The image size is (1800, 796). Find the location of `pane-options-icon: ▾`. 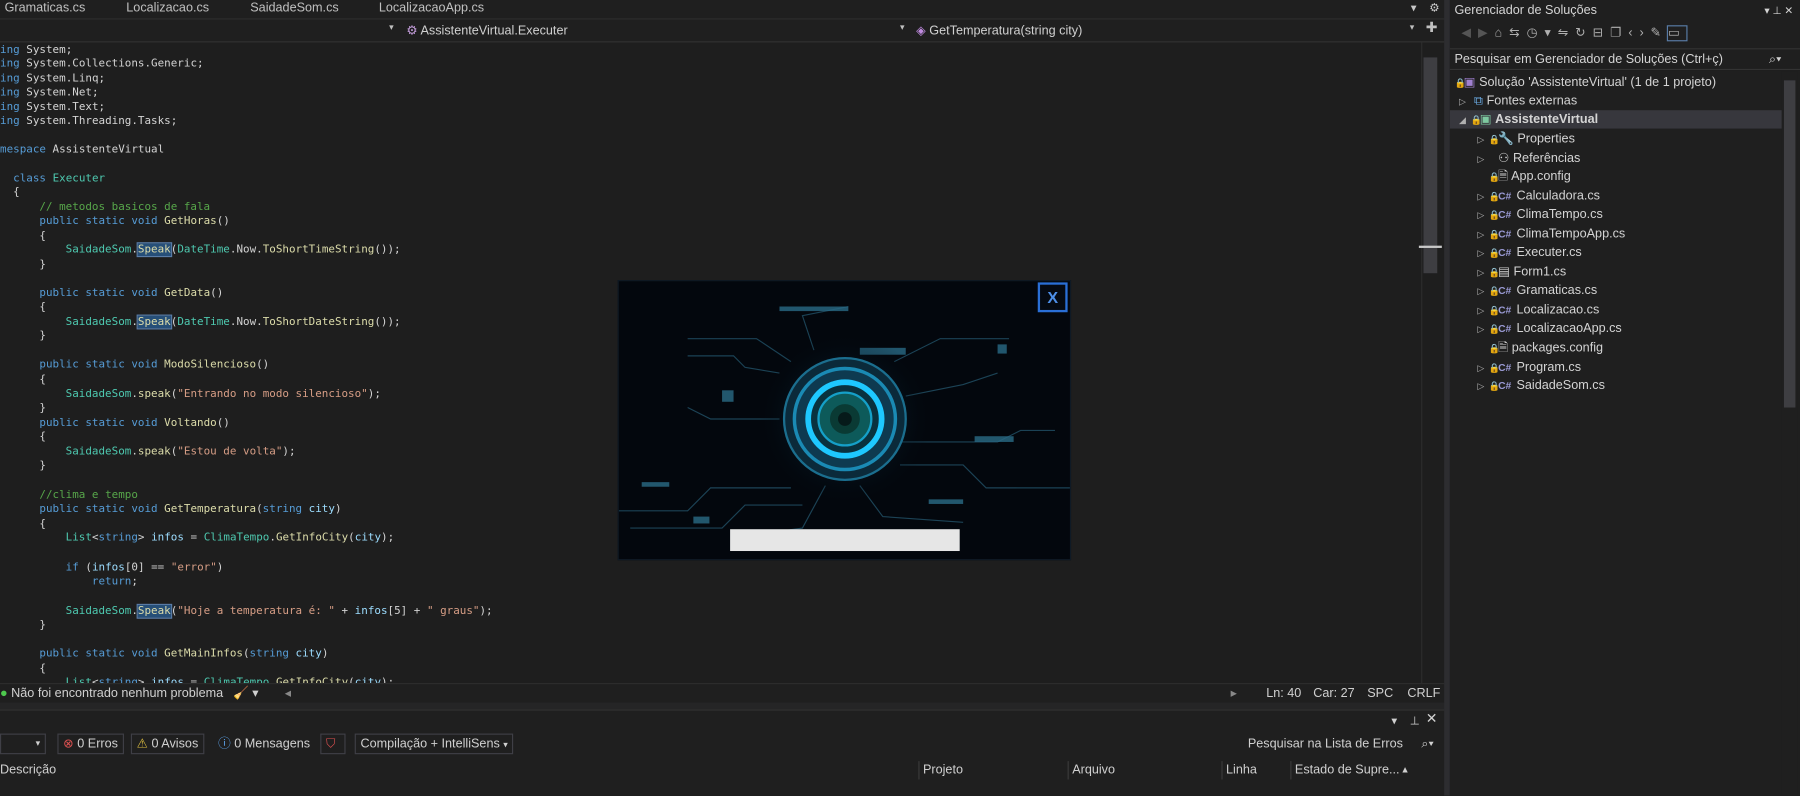

pane-options-icon: ▾ is located at coordinates (1766, 10).